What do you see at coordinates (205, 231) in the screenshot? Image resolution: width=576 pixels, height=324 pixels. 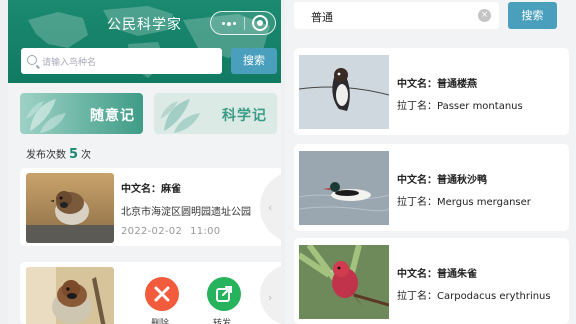 I see `record-time: 11:00` at bounding box center [205, 231].